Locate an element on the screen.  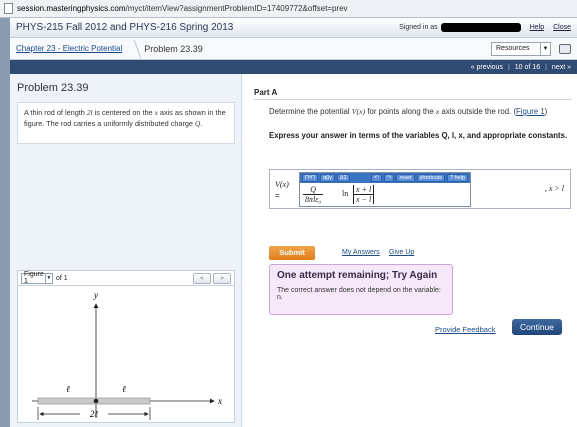
symbols-button: ΔΣ is located at coordinates (344, 178).